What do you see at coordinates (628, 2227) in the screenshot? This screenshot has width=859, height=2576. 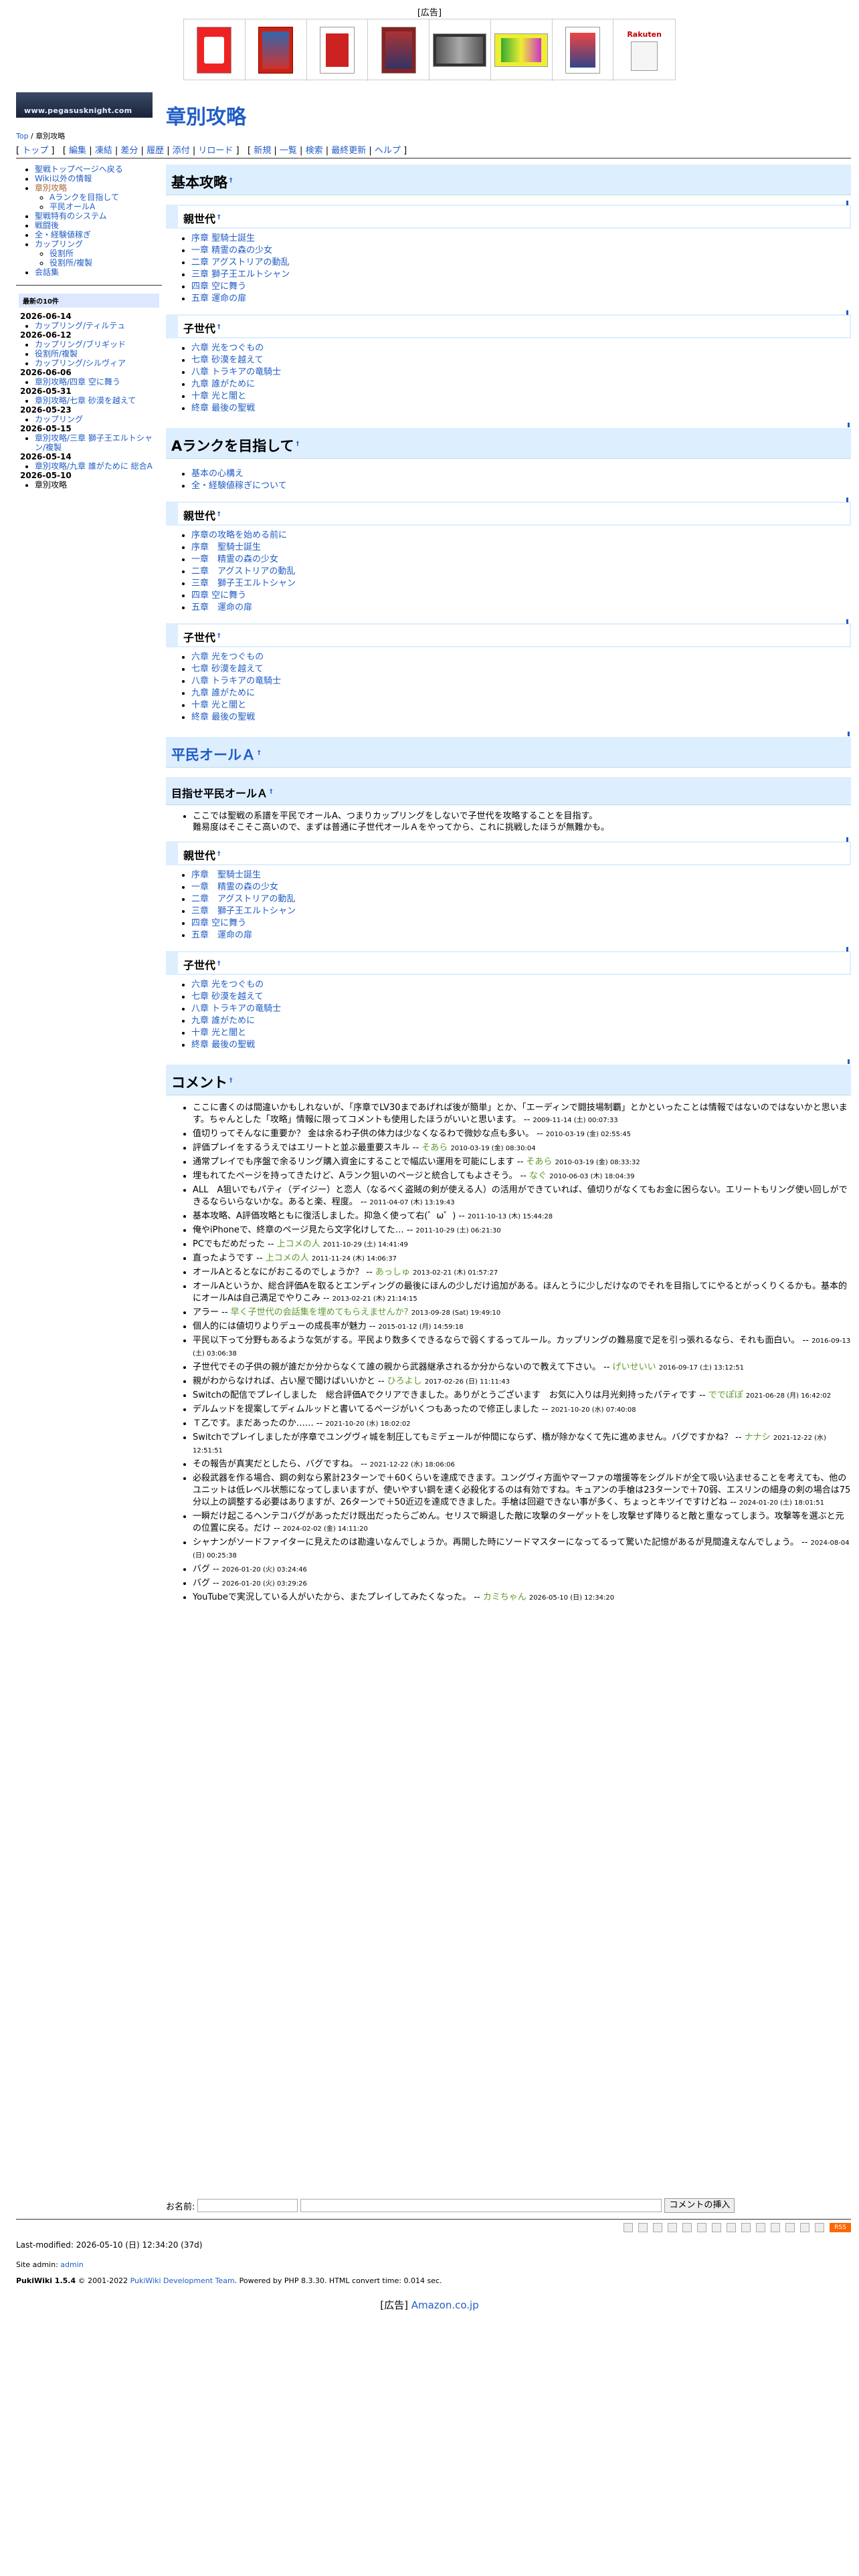 I see `top-icon` at bounding box center [628, 2227].